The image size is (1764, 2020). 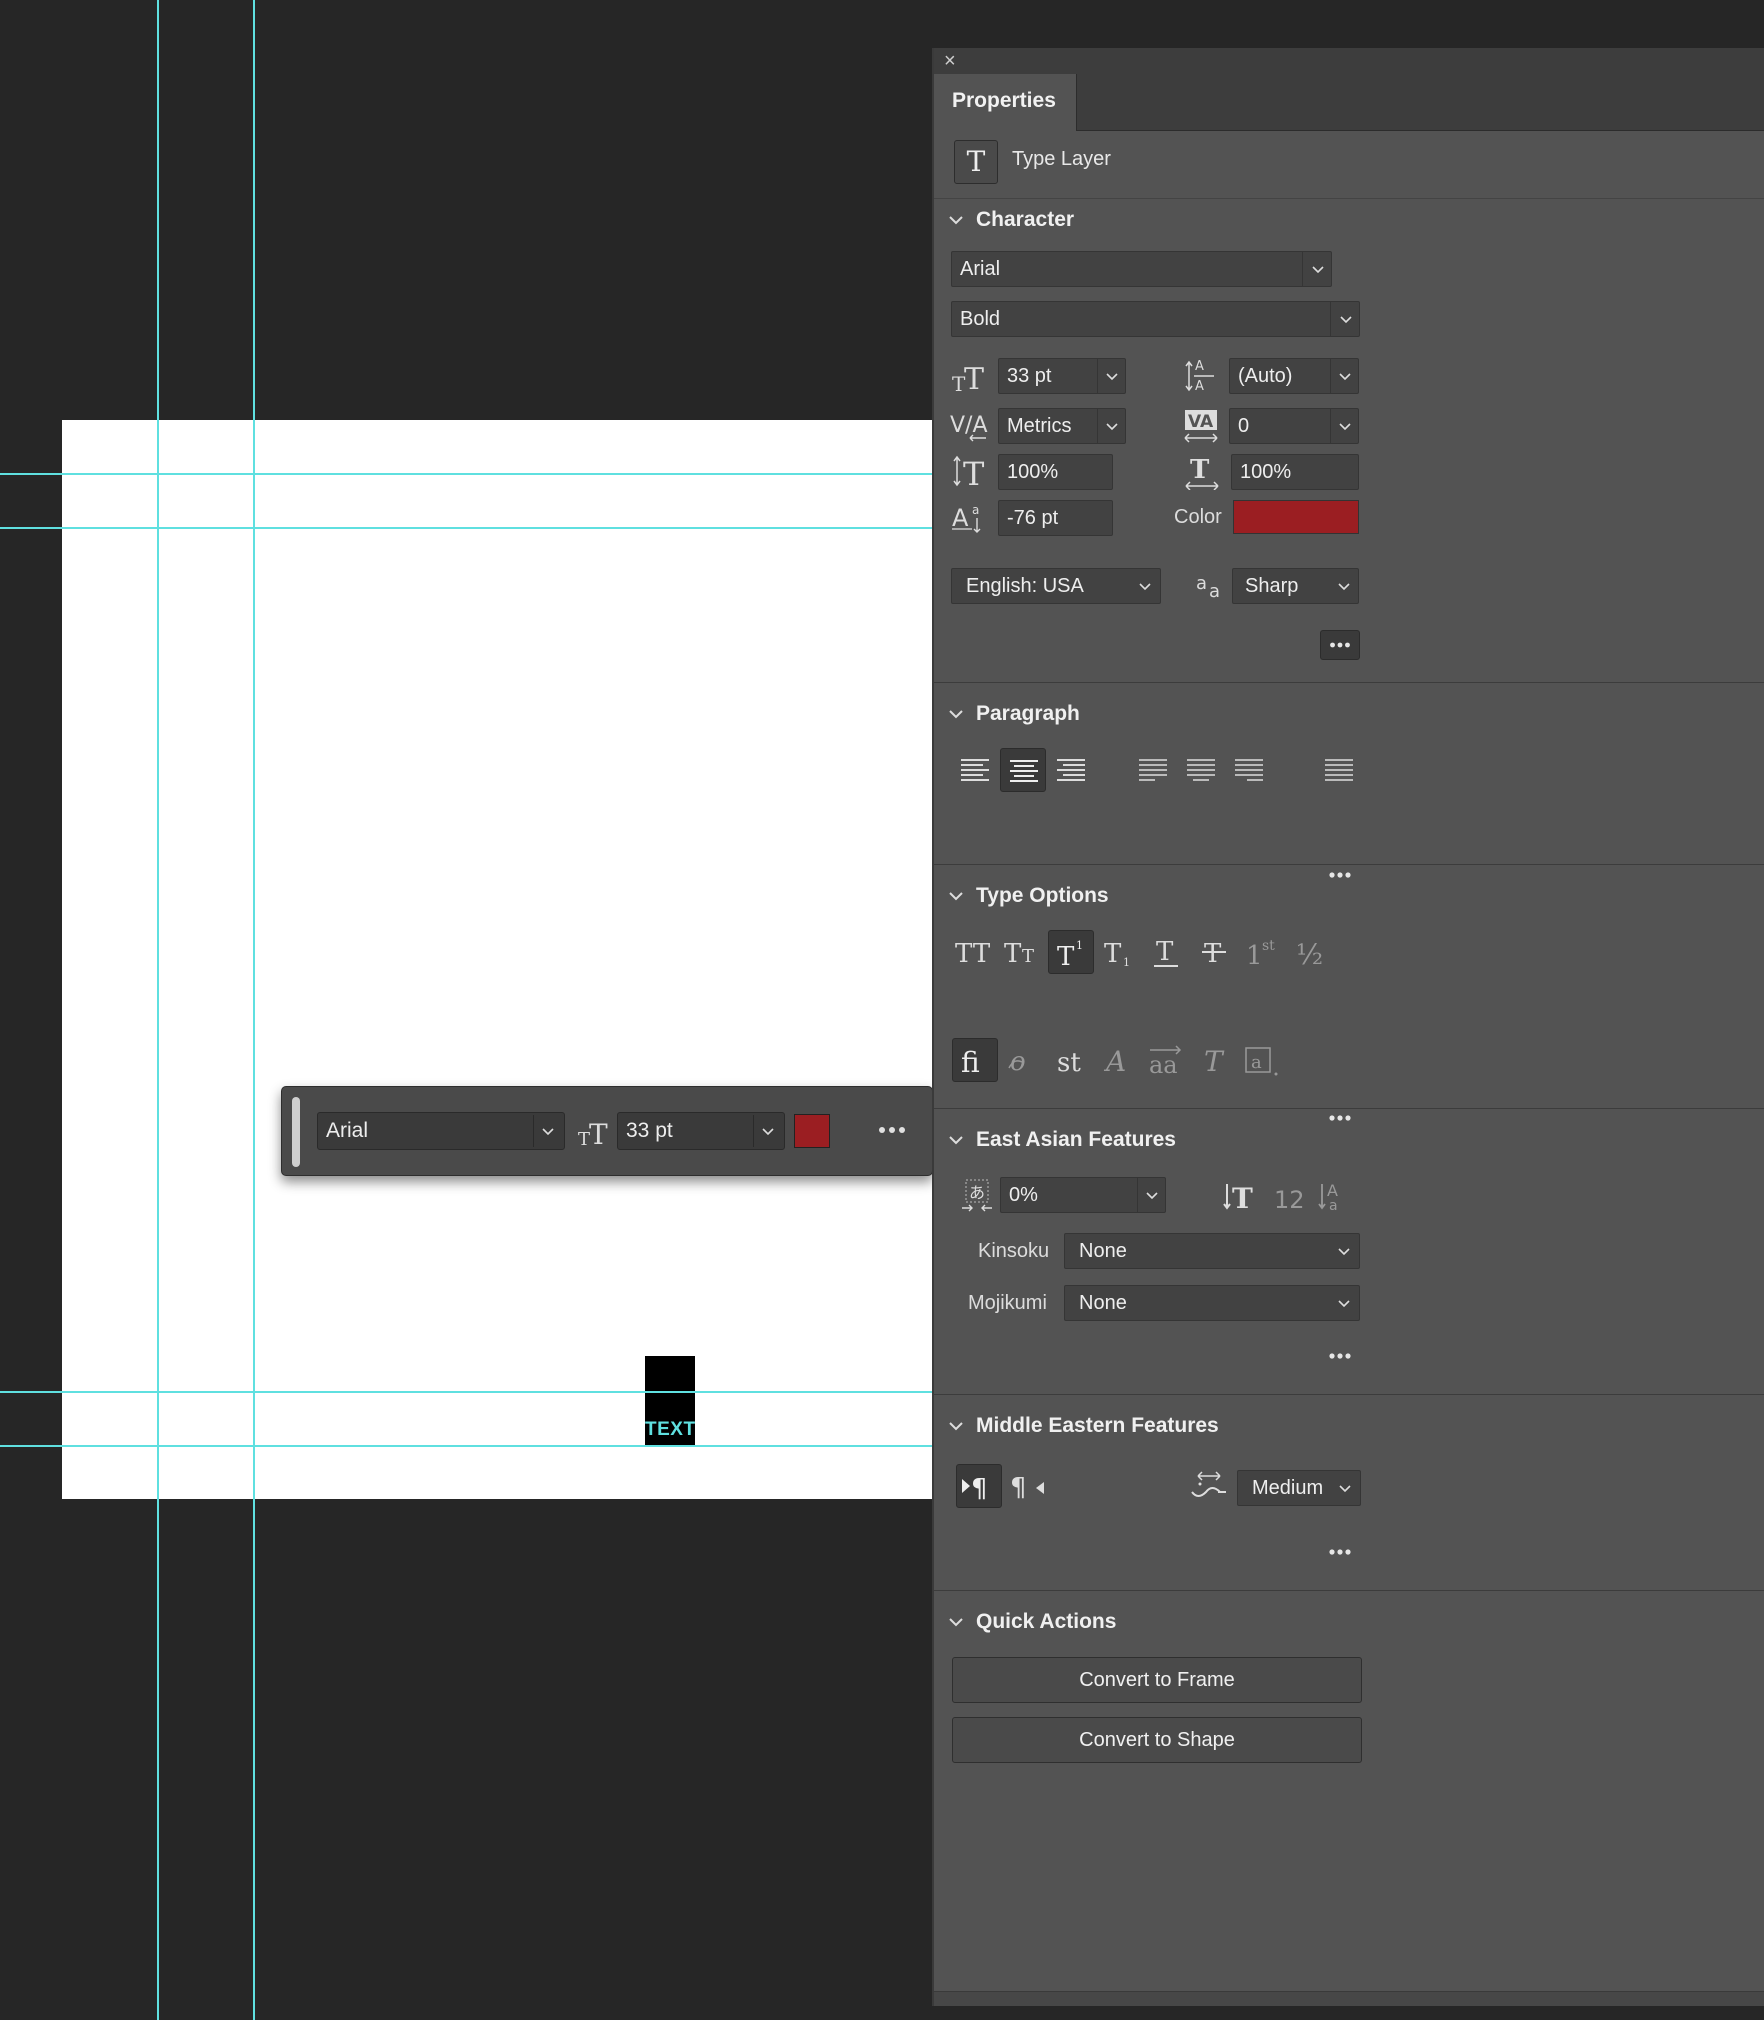 What do you see at coordinates (1272, 586) in the screenshot?
I see `anti-aliasing-value: Sharp` at bounding box center [1272, 586].